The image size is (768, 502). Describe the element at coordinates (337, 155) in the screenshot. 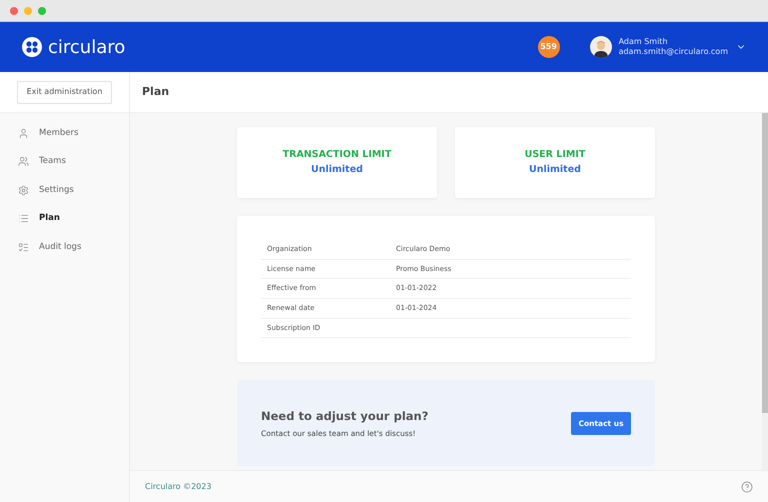

I see `limit-title: TRANSACTION LIMIT` at that location.